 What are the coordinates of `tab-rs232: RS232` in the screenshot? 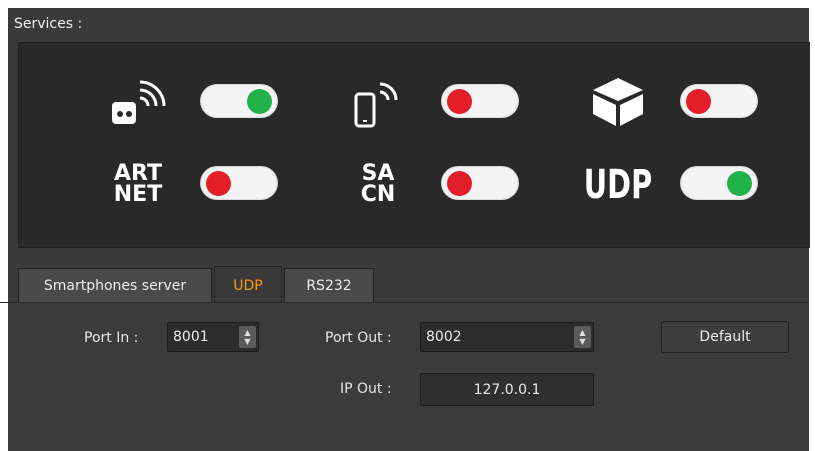 It's located at (329, 285).